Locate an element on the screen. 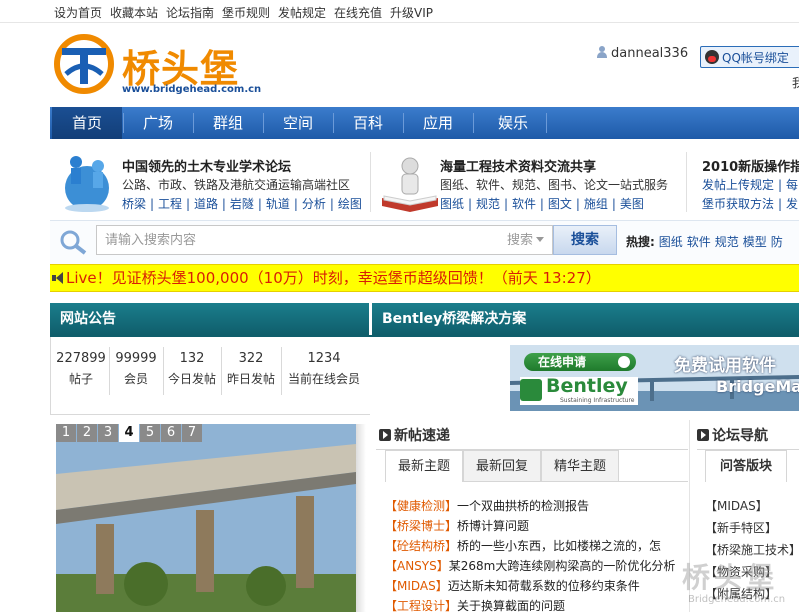 This screenshot has height=614, width=799. hot-link: 软件 is located at coordinates (699, 242).